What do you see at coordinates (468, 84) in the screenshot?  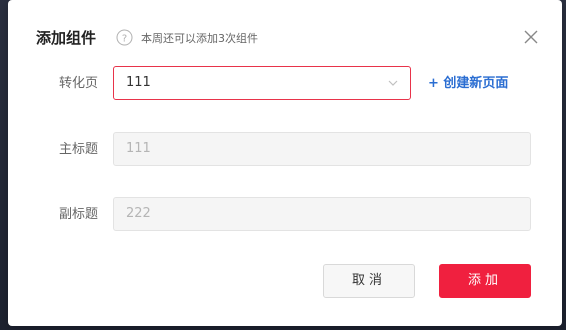 I see `create-new-page-link: + 创建新页面` at bounding box center [468, 84].